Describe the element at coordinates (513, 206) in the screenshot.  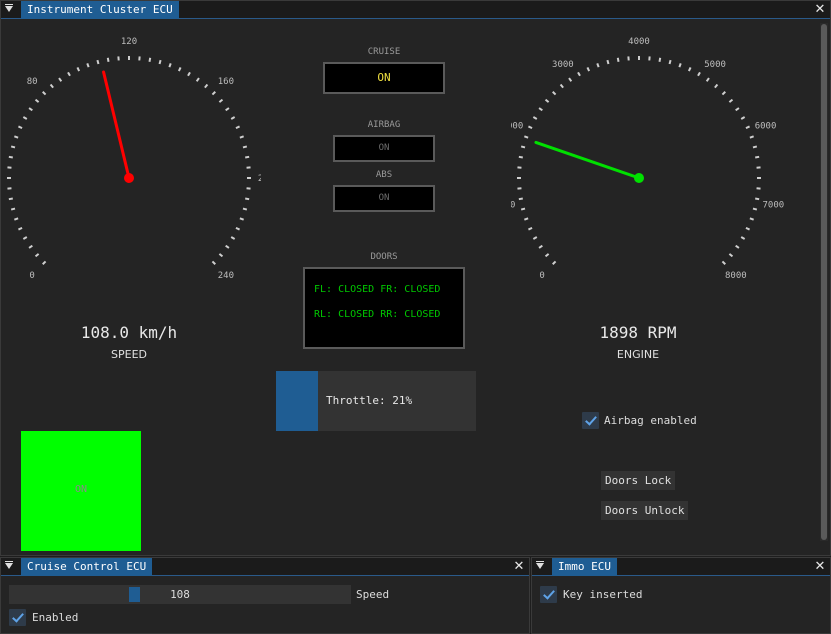
I see `gauge-tick-label: 1000` at that location.